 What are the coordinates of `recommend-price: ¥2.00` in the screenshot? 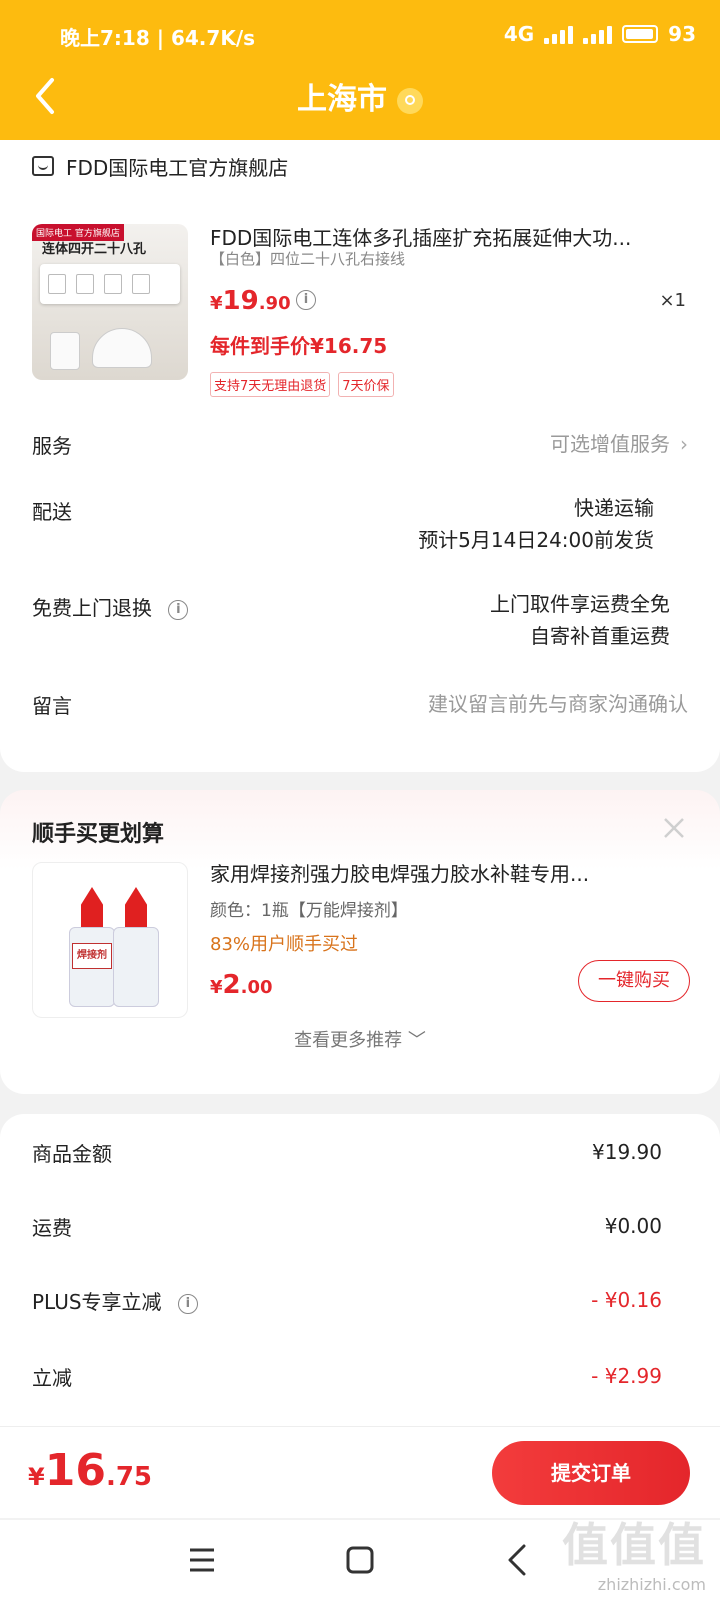 It's located at (241, 985).